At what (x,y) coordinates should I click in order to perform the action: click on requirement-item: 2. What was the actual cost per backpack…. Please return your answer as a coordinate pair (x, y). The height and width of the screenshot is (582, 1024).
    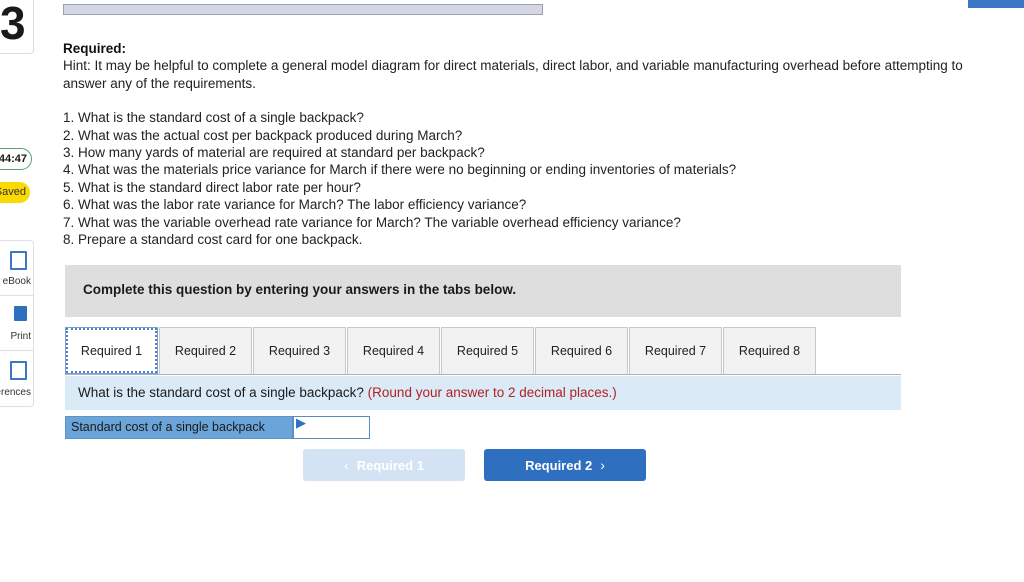
    Looking at the image, I should click on (263, 135).